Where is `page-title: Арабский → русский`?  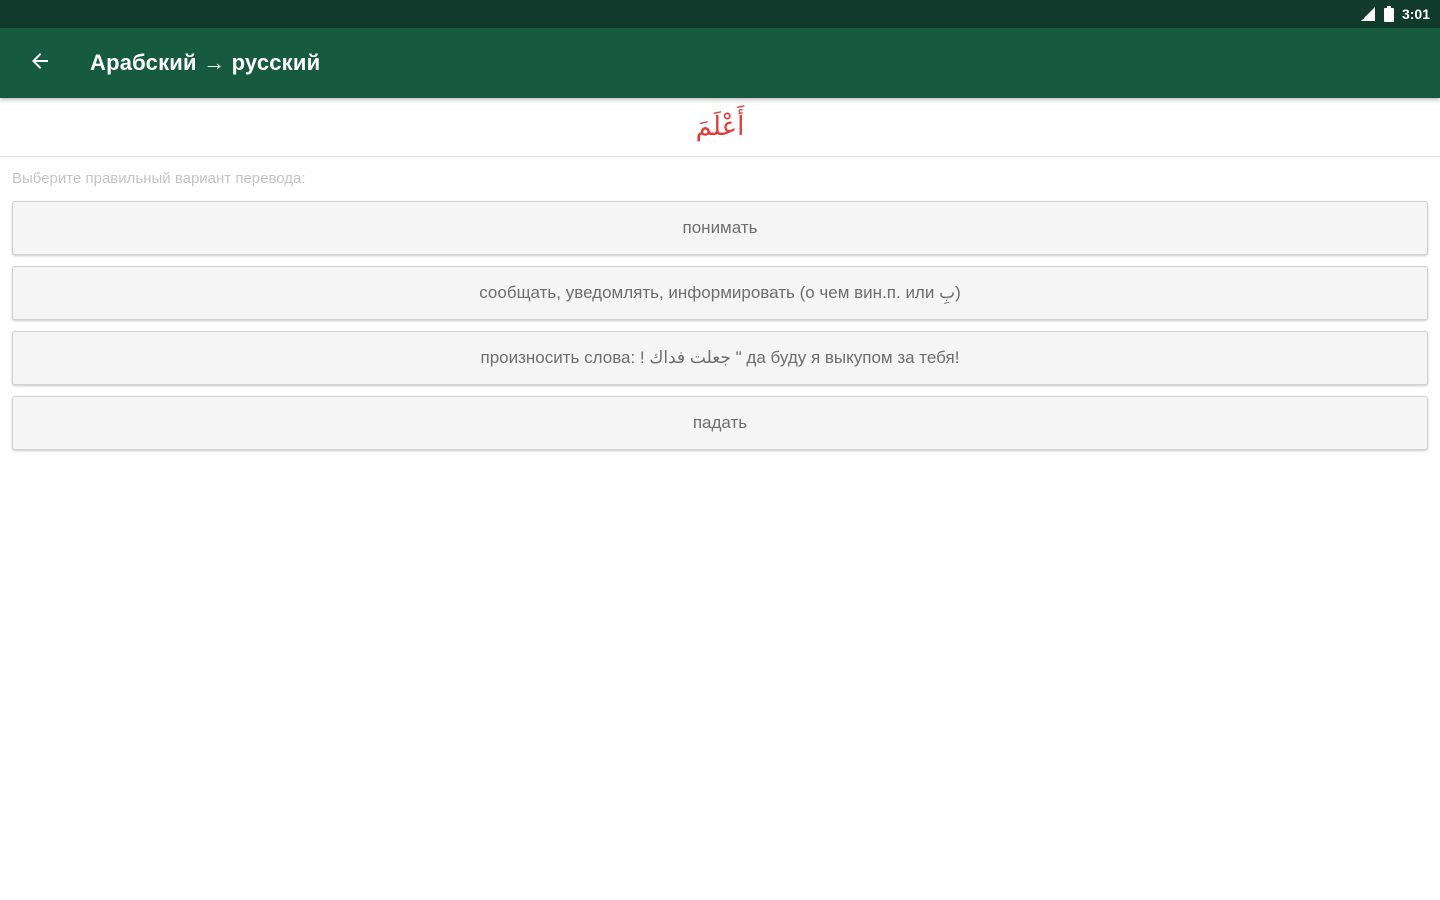 page-title: Арабский → русский is located at coordinates (205, 62).